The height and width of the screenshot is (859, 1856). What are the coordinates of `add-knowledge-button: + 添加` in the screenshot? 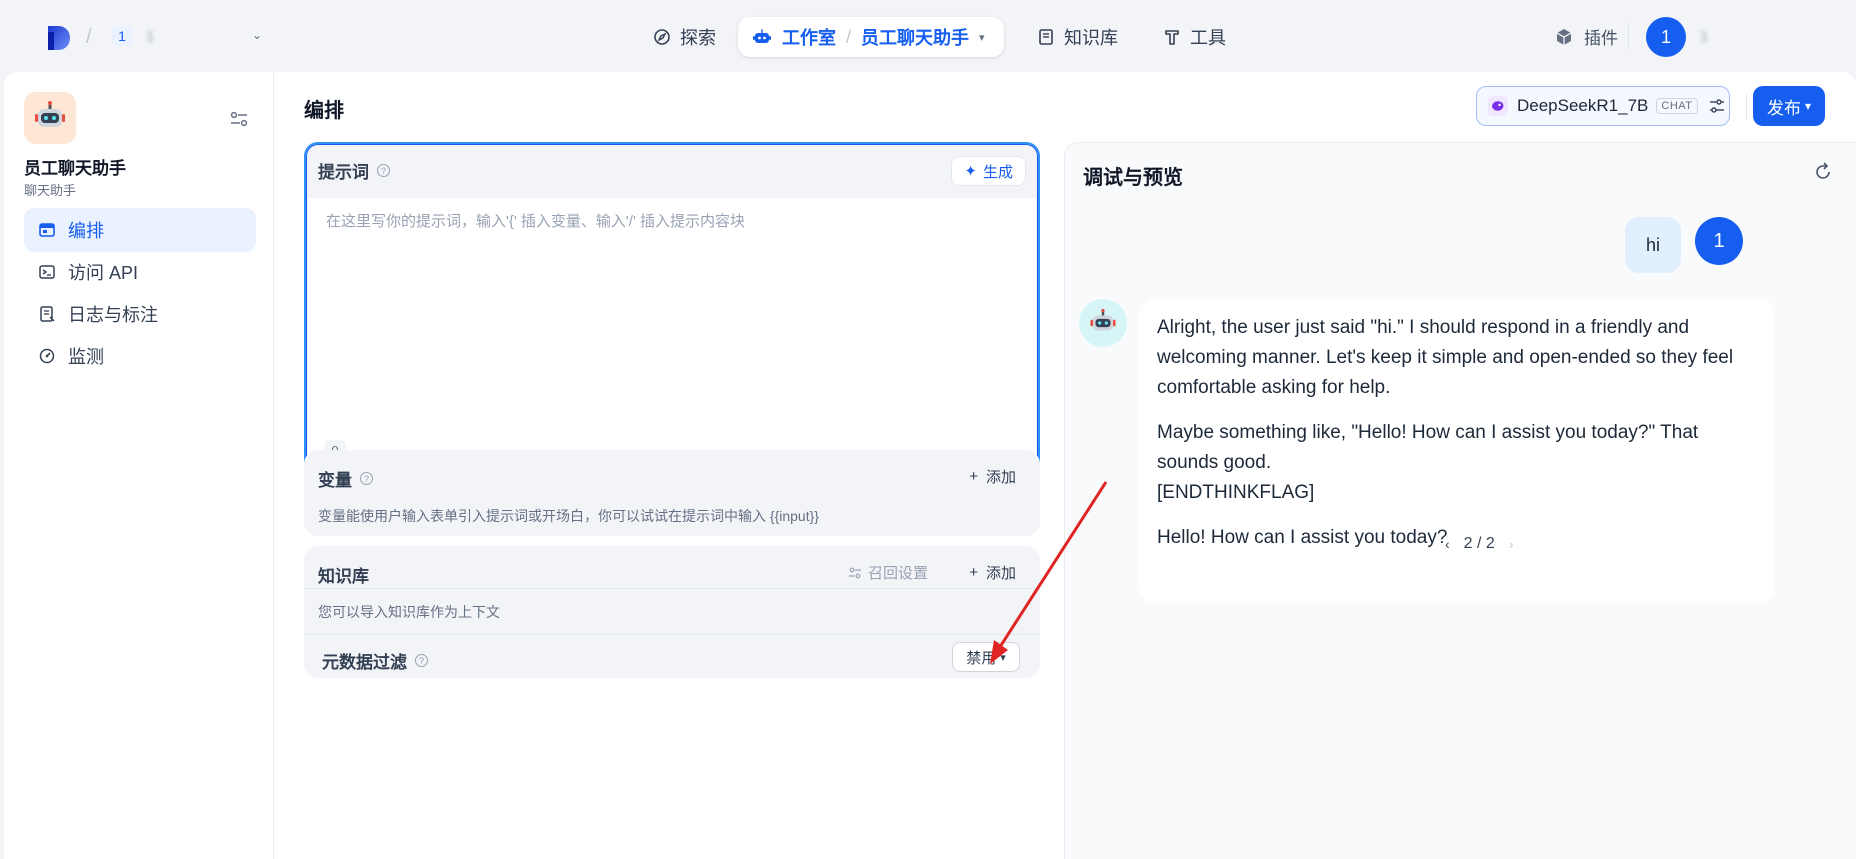 It's located at (992, 572).